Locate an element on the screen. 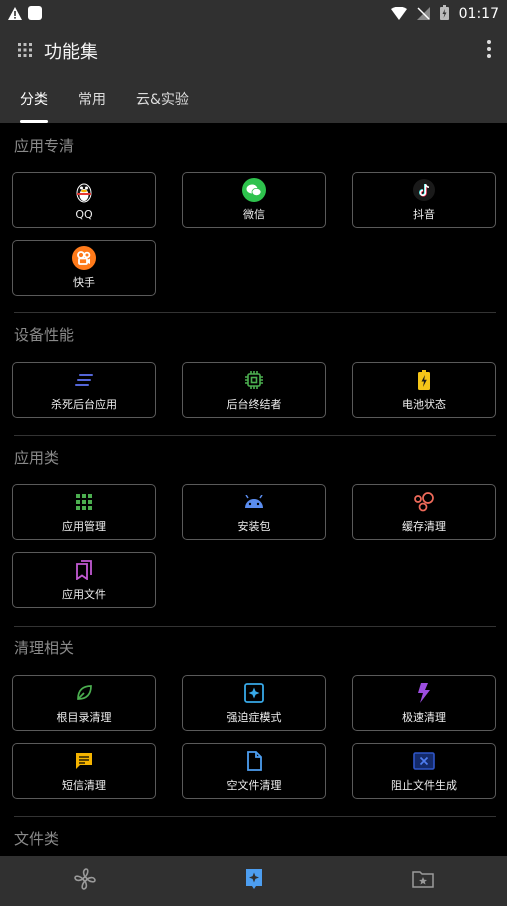 The image size is (507, 906). nav-fan-button is located at coordinates (85, 881).